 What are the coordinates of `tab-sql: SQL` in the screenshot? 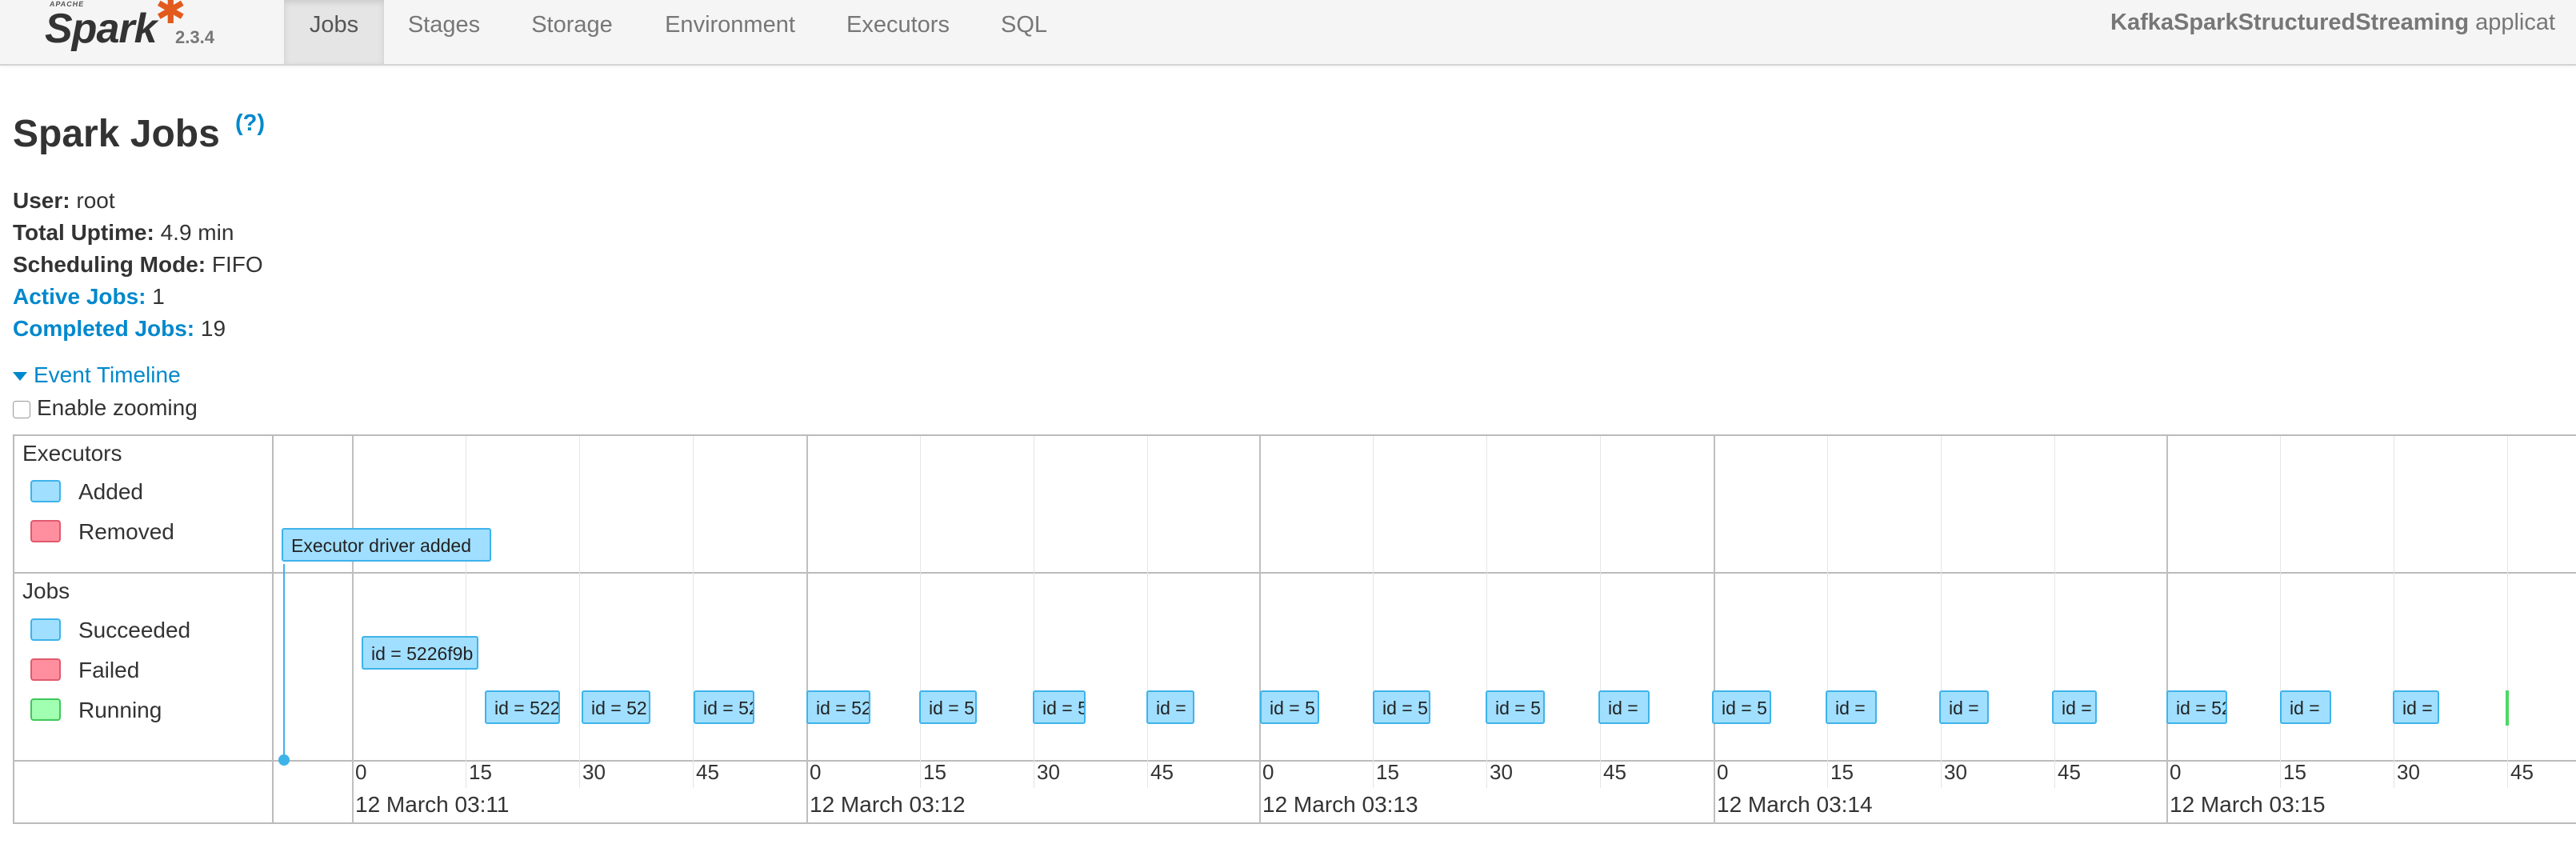 It's located at (1024, 32).